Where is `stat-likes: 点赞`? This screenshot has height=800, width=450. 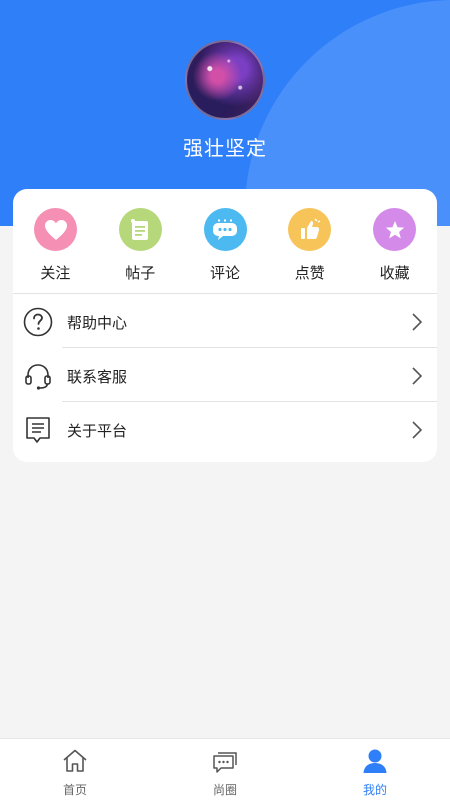 stat-likes: 点赞 is located at coordinates (309, 241).